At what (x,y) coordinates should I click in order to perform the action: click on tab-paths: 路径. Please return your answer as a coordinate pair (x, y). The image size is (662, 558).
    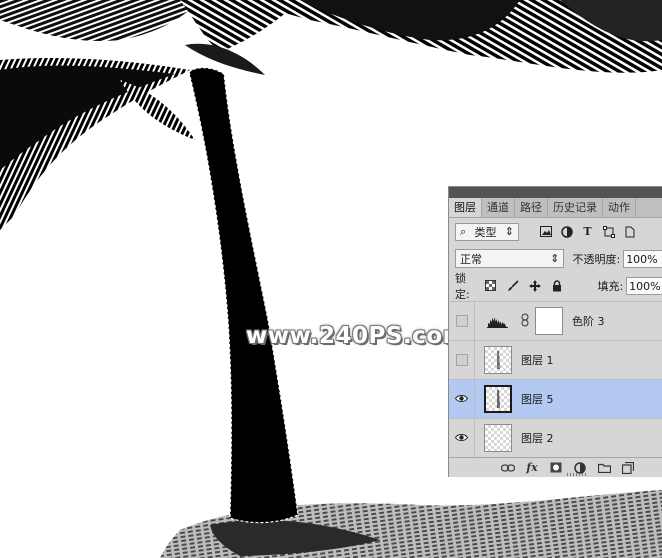
    Looking at the image, I should click on (531, 207).